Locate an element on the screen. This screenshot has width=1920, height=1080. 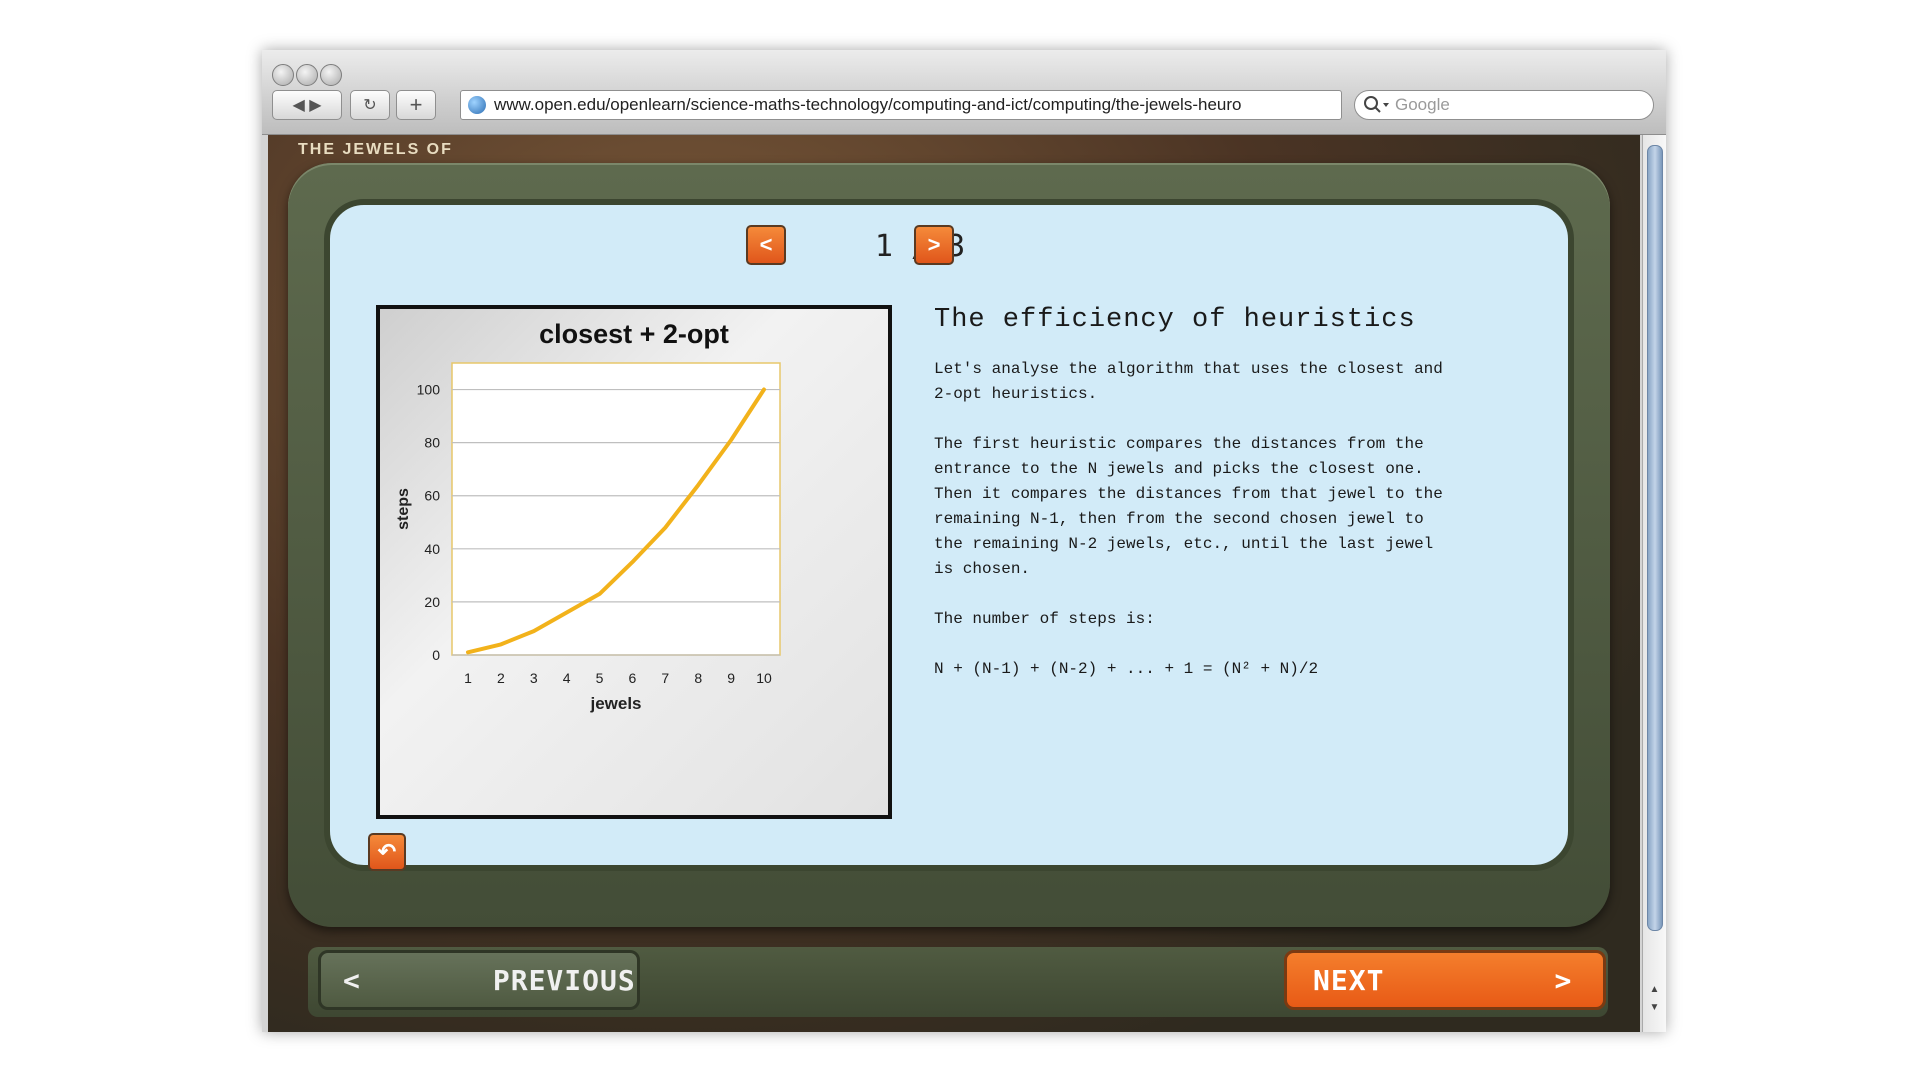
y-tick-label: 40 is located at coordinates (432, 549).